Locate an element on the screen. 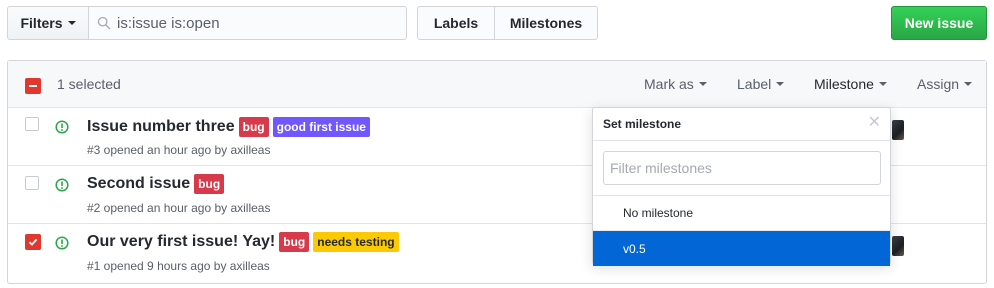  minus-icon is located at coordinates (33, 86).